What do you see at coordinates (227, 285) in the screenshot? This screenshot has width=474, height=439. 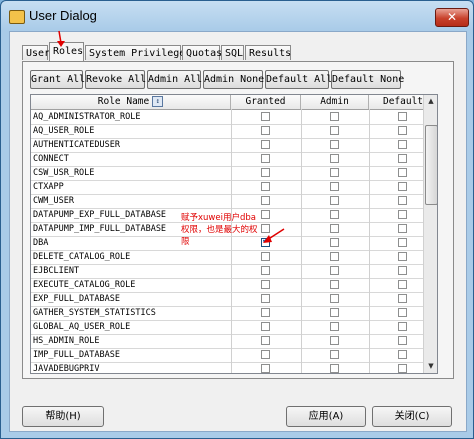 I see `table-row: EXECUTE_CATALOG_ROLE` at bounding box center [227, 285].